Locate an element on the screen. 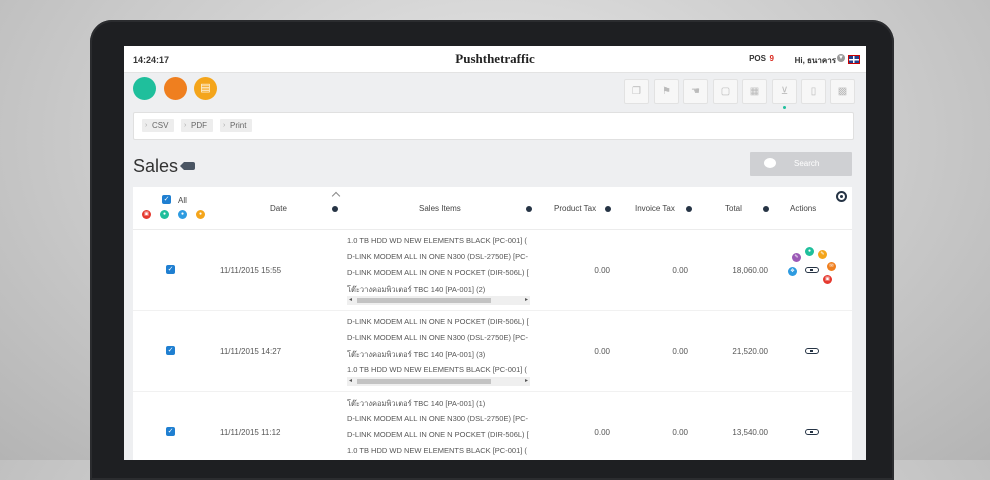 This screenshot has width=990, height=480. sales-item: โต๊ะวางคอมพิวเตอร์ TBC 140 [PA-001] (2) is located at coordinates (416, 289).